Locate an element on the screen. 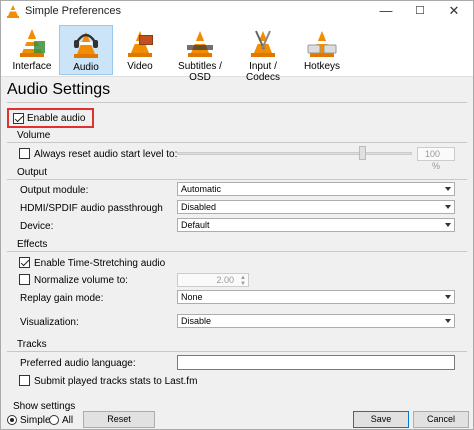  effects-divider is located at coordinates (237, 251).